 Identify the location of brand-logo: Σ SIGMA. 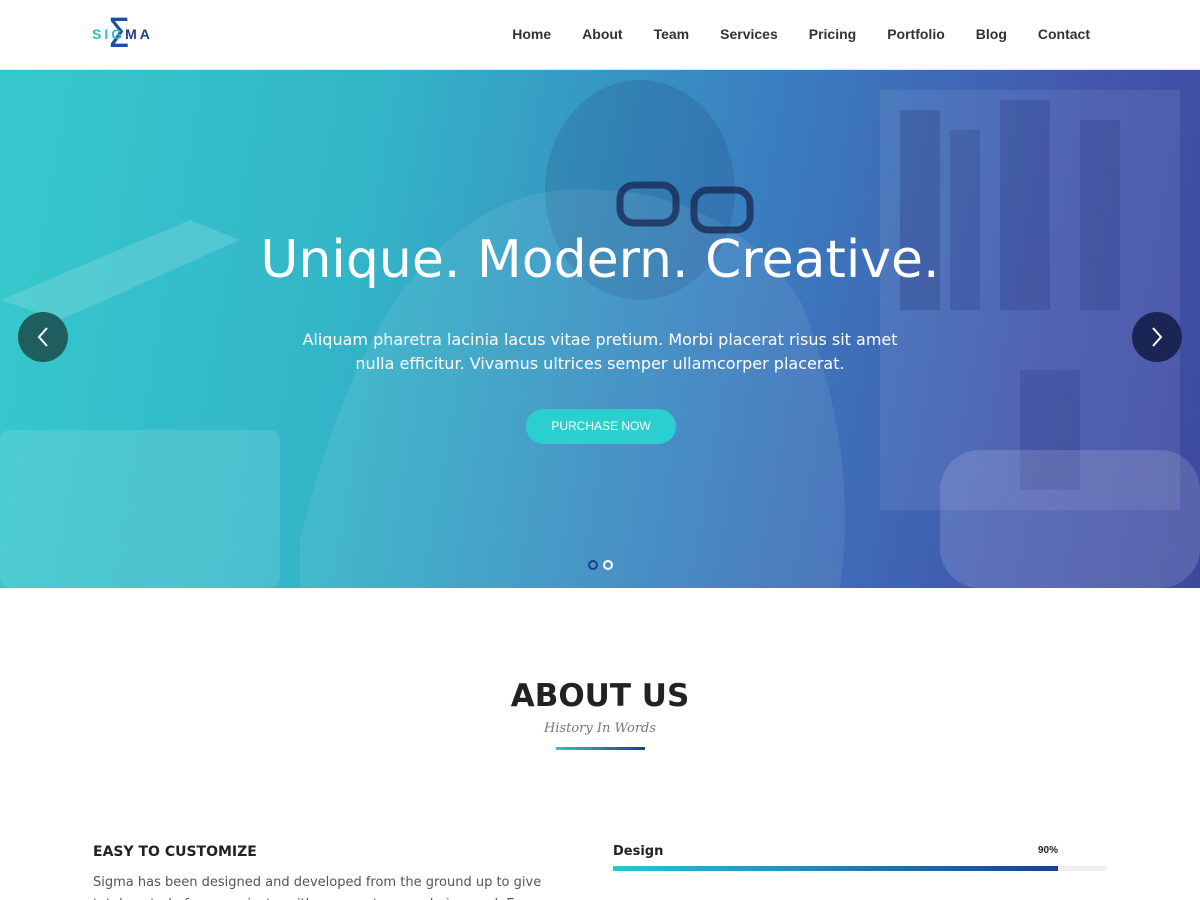
(124, 34).